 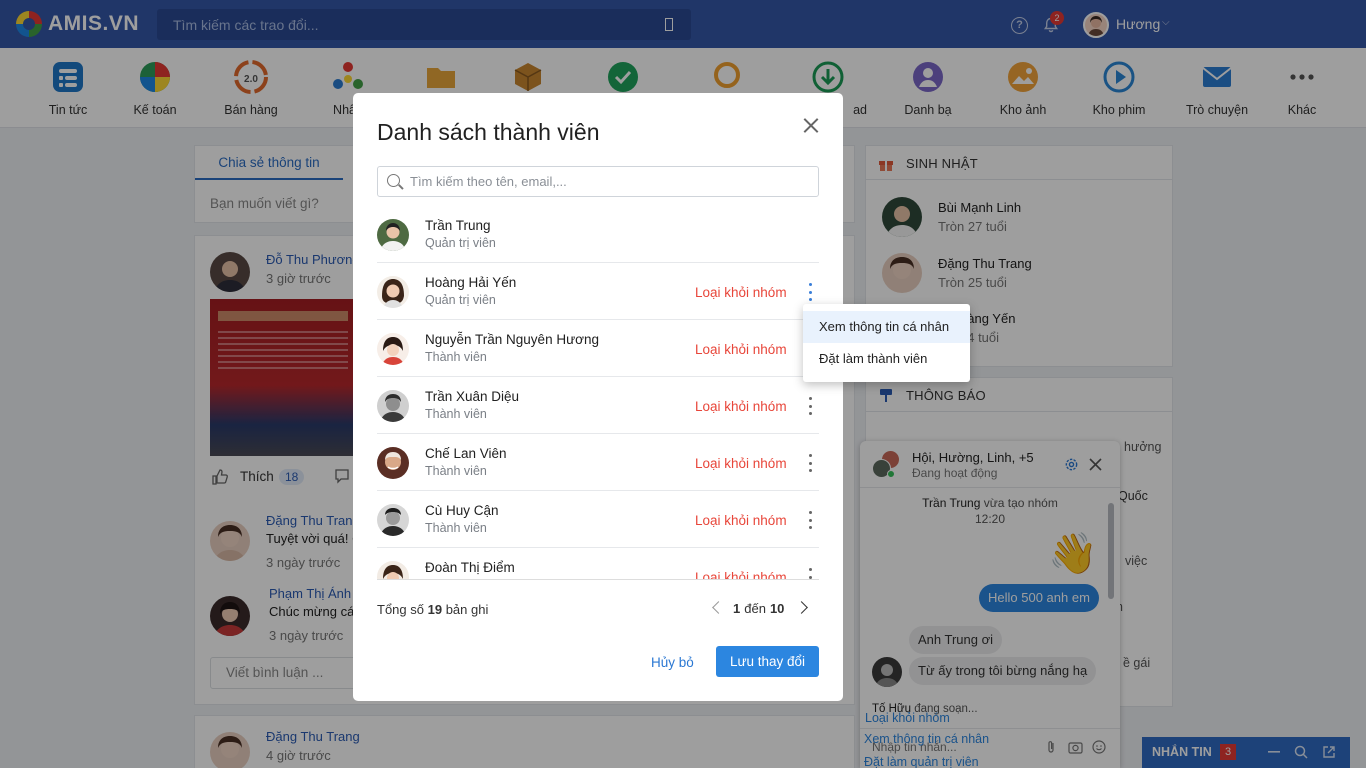 What do you see at coordinates (803, 608) in the screenshot?
I see `chevron-right-icon` at bounding box center [803, 608].